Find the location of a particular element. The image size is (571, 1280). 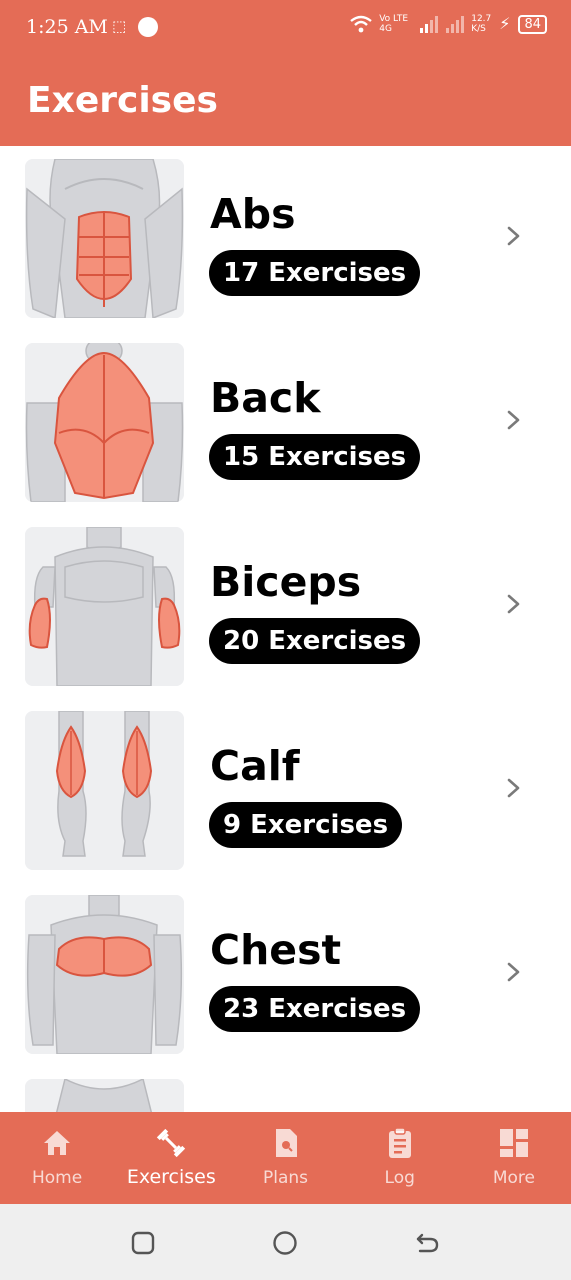

back-muscle-image is located at coordinates (104, 422).